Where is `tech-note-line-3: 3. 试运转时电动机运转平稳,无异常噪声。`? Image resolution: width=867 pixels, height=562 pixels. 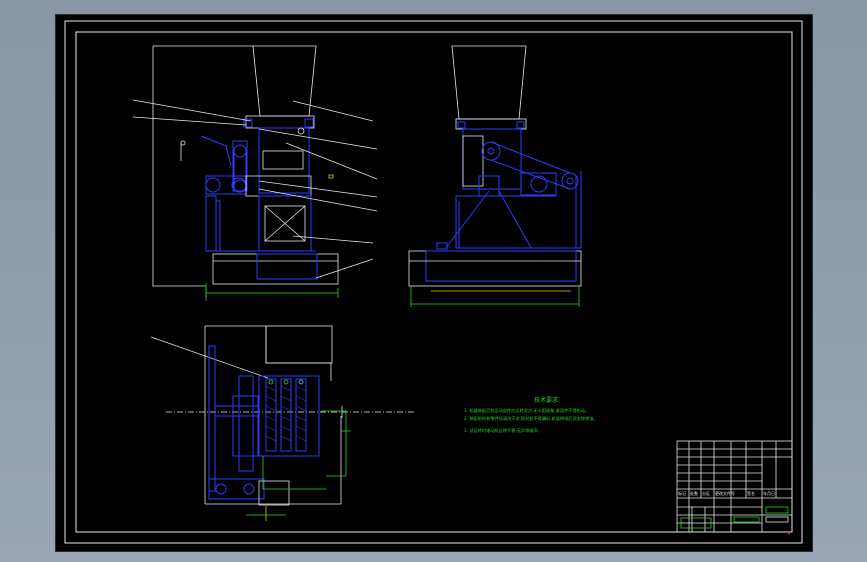 tech-note-line-3: 3. 试运转时电动机运转平稳,无异常噪声。 is located at coordinates (503, 430).